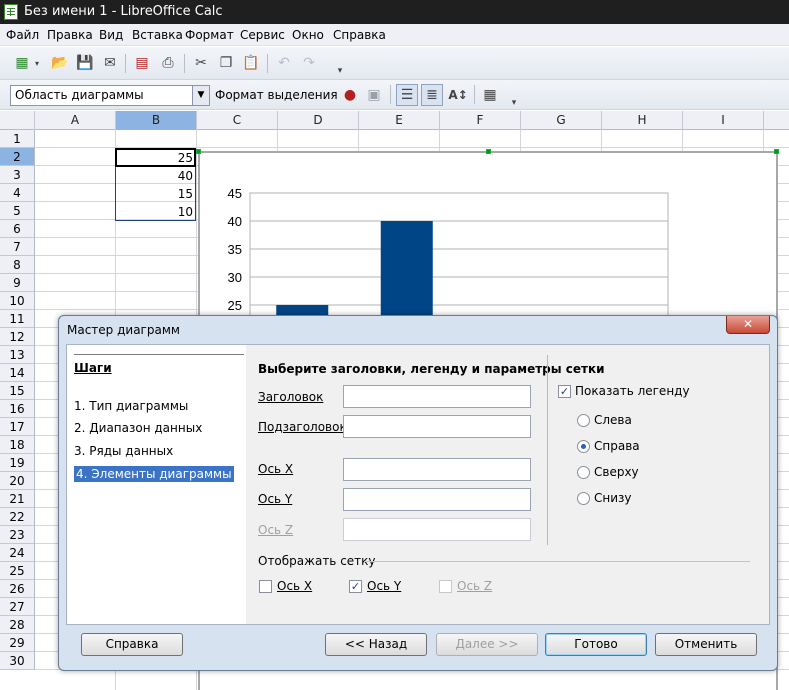 The image size is (789, 690). What do you see at coordinates (17, 175) in the screenshot?
I see `row-header: 3` at bounding box center [17, 175].